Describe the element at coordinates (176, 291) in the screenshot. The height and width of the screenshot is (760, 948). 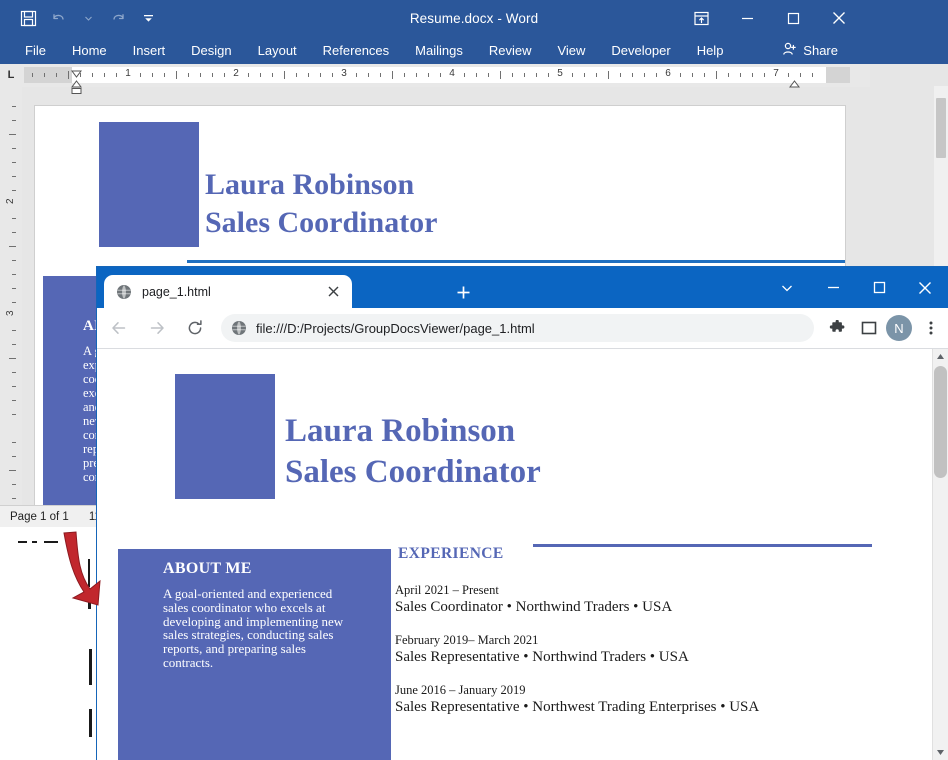
I see `browser-tab-title: page_1.html` at that location.